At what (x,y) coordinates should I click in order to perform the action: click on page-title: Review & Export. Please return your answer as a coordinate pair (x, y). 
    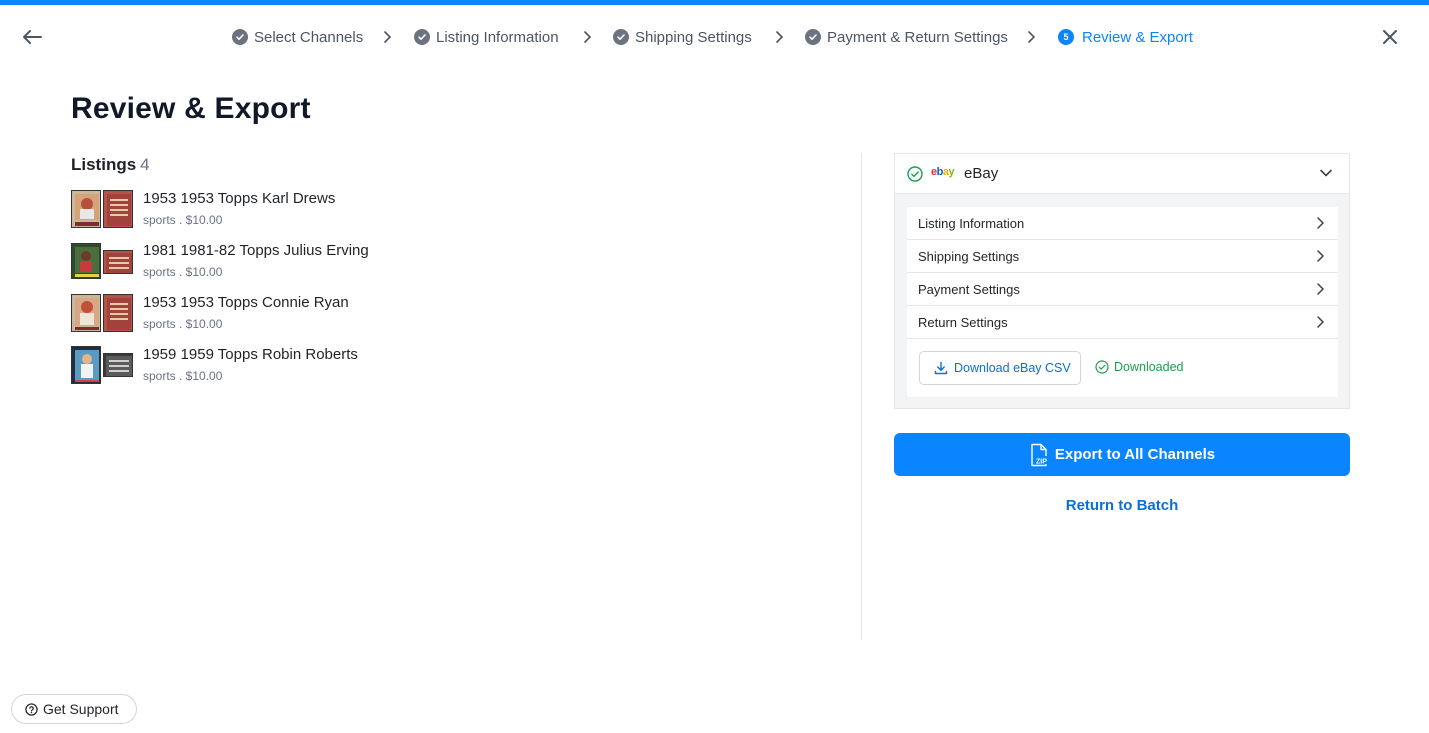
    Looking at the image, I should click on (191, 108).